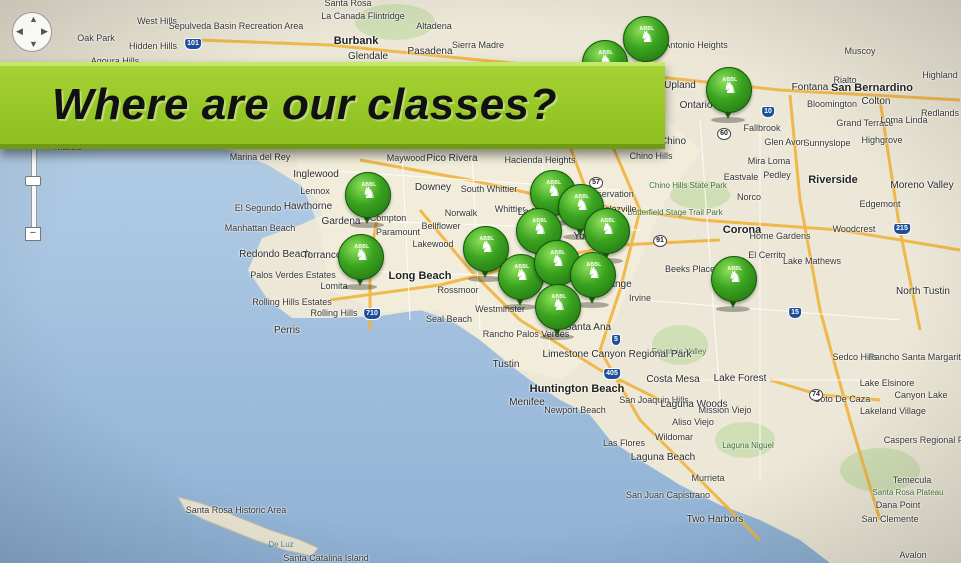 The image size is (961, 563). What do you see at coordinates (724, 134) in the screenshot?
I see `route-shield-icon: 60` at bounding box center [724, 134].